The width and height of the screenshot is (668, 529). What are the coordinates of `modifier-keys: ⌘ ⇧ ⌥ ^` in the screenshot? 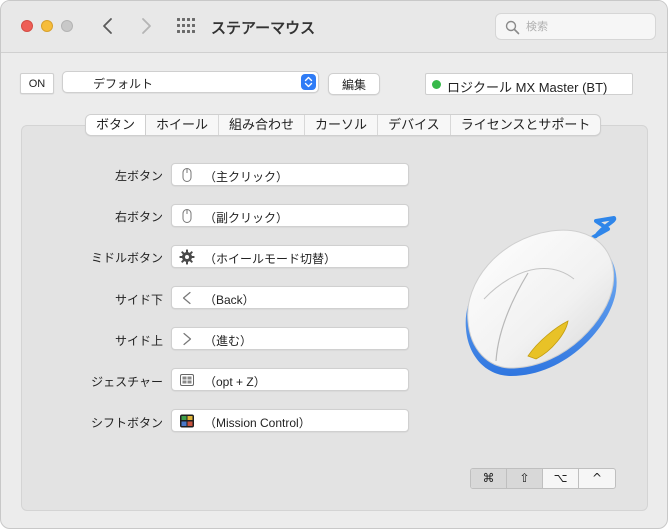 It's located at (543, 478).